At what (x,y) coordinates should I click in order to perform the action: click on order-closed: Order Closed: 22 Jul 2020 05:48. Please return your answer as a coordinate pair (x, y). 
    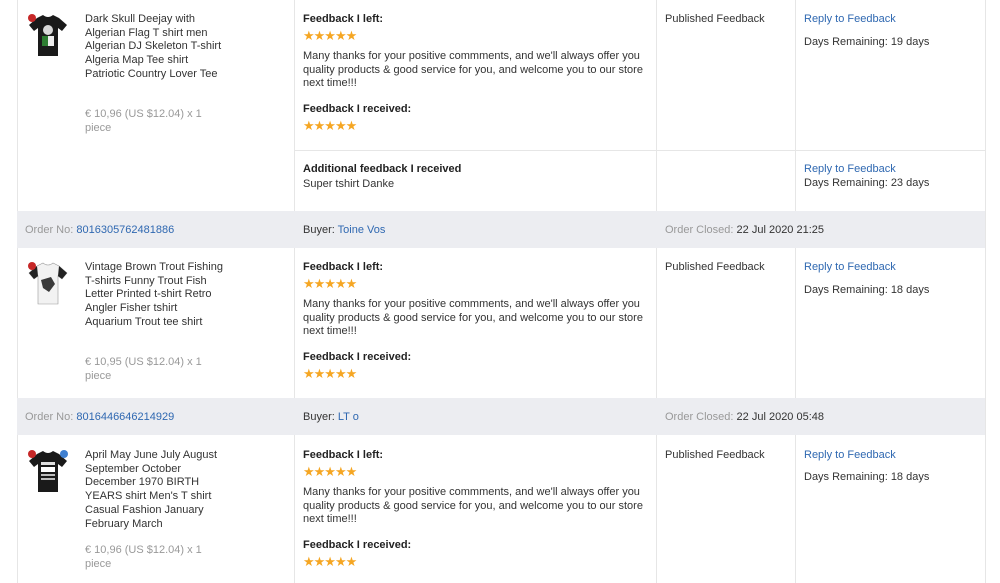
    Looking at the image, I should click on (744, 417).